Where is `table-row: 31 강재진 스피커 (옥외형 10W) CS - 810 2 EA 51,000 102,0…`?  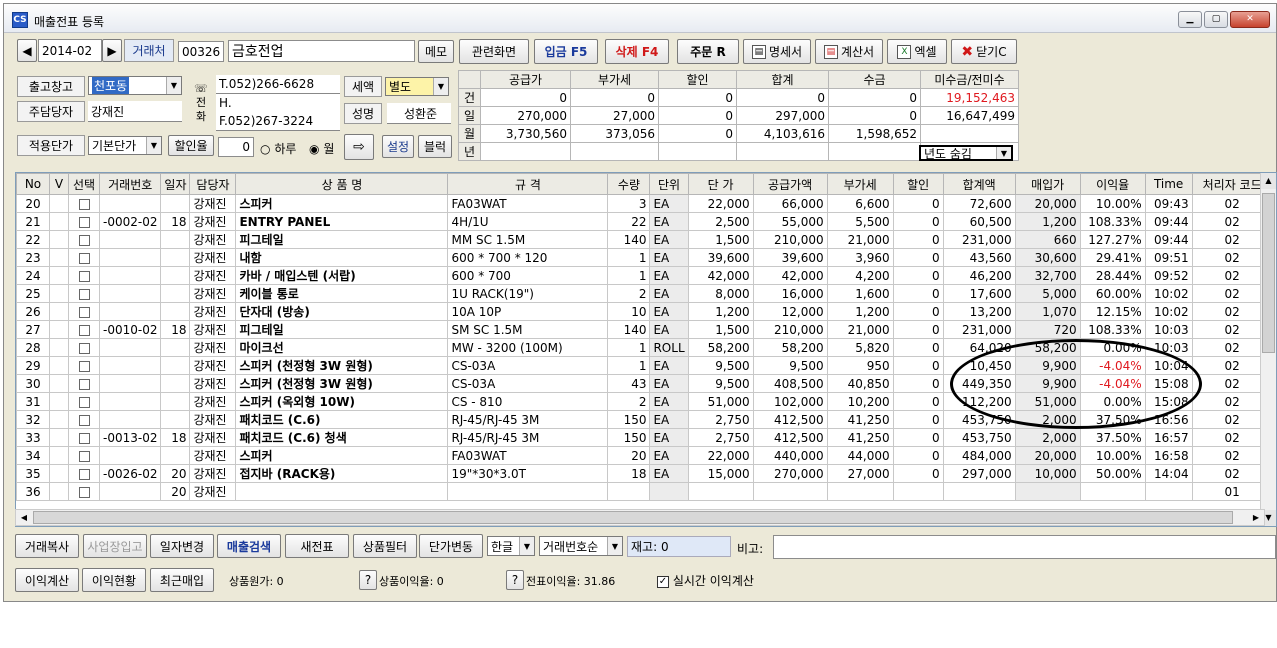 table-row: 31 강재진 스피커 (옥외형 10W) CS - 810 2 EA 51,000 102,0… is located at coordinates (644, 401).